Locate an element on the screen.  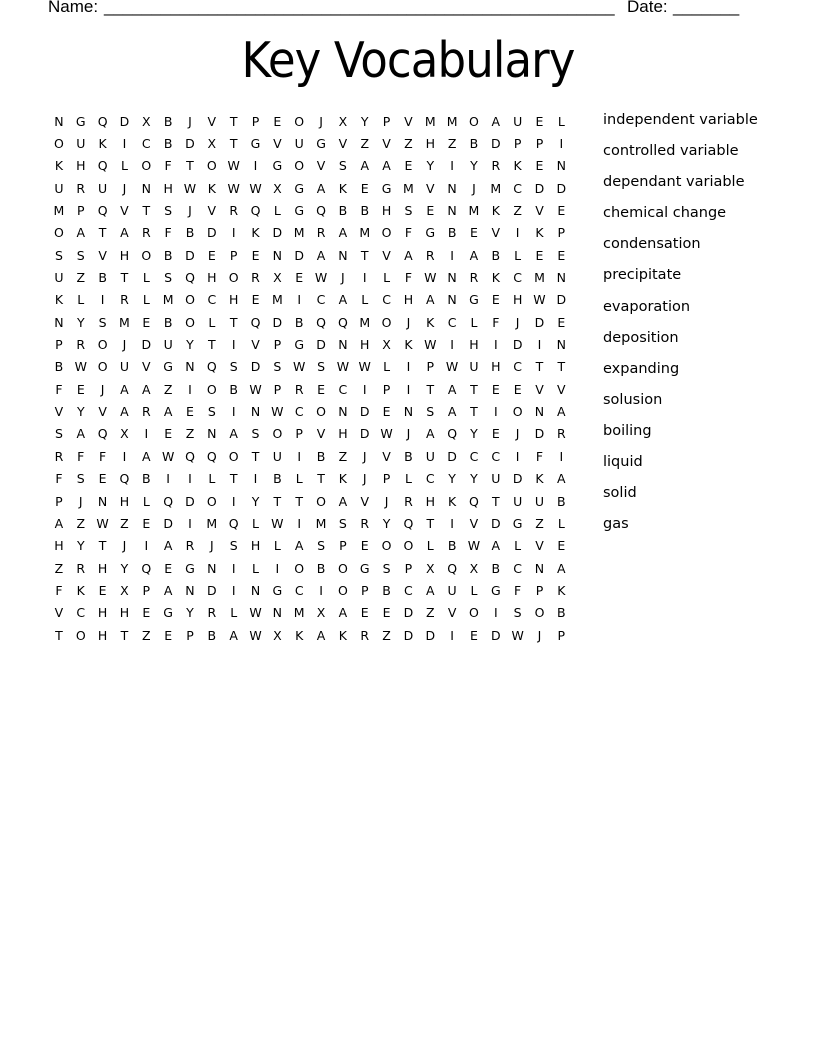
grid-cell: F is located at coordinates (59, 590).